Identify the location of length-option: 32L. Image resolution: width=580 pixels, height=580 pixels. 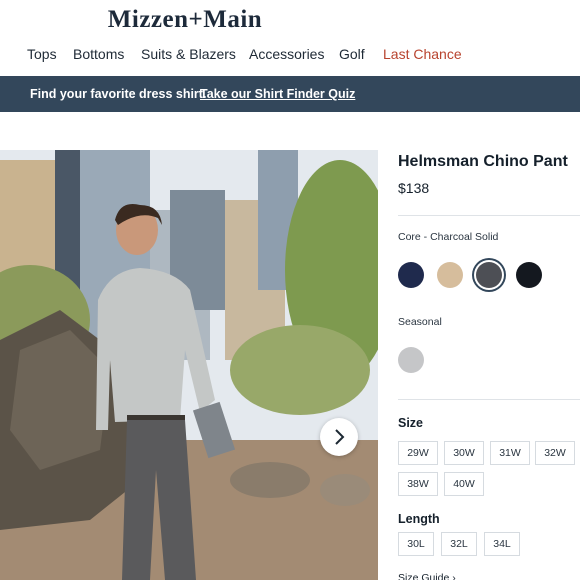
(459, 544).